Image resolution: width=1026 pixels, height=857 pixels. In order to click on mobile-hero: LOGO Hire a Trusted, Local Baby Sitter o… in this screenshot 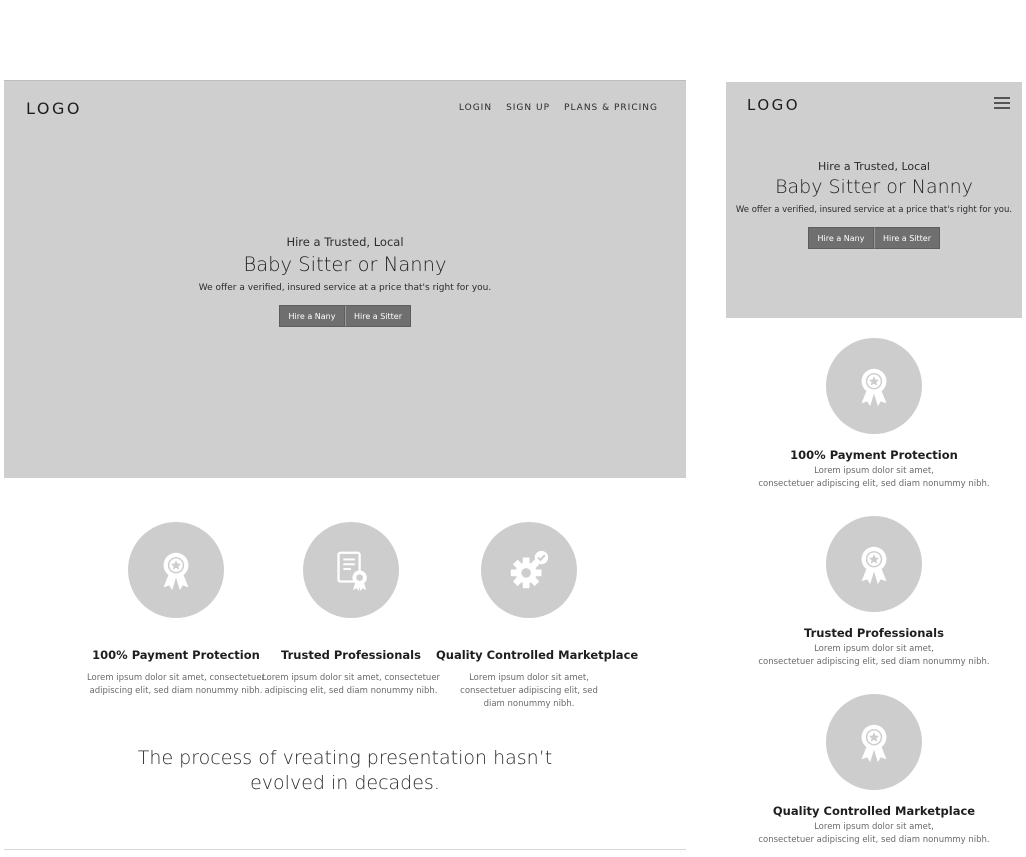, I will do `click(874, 200)`.